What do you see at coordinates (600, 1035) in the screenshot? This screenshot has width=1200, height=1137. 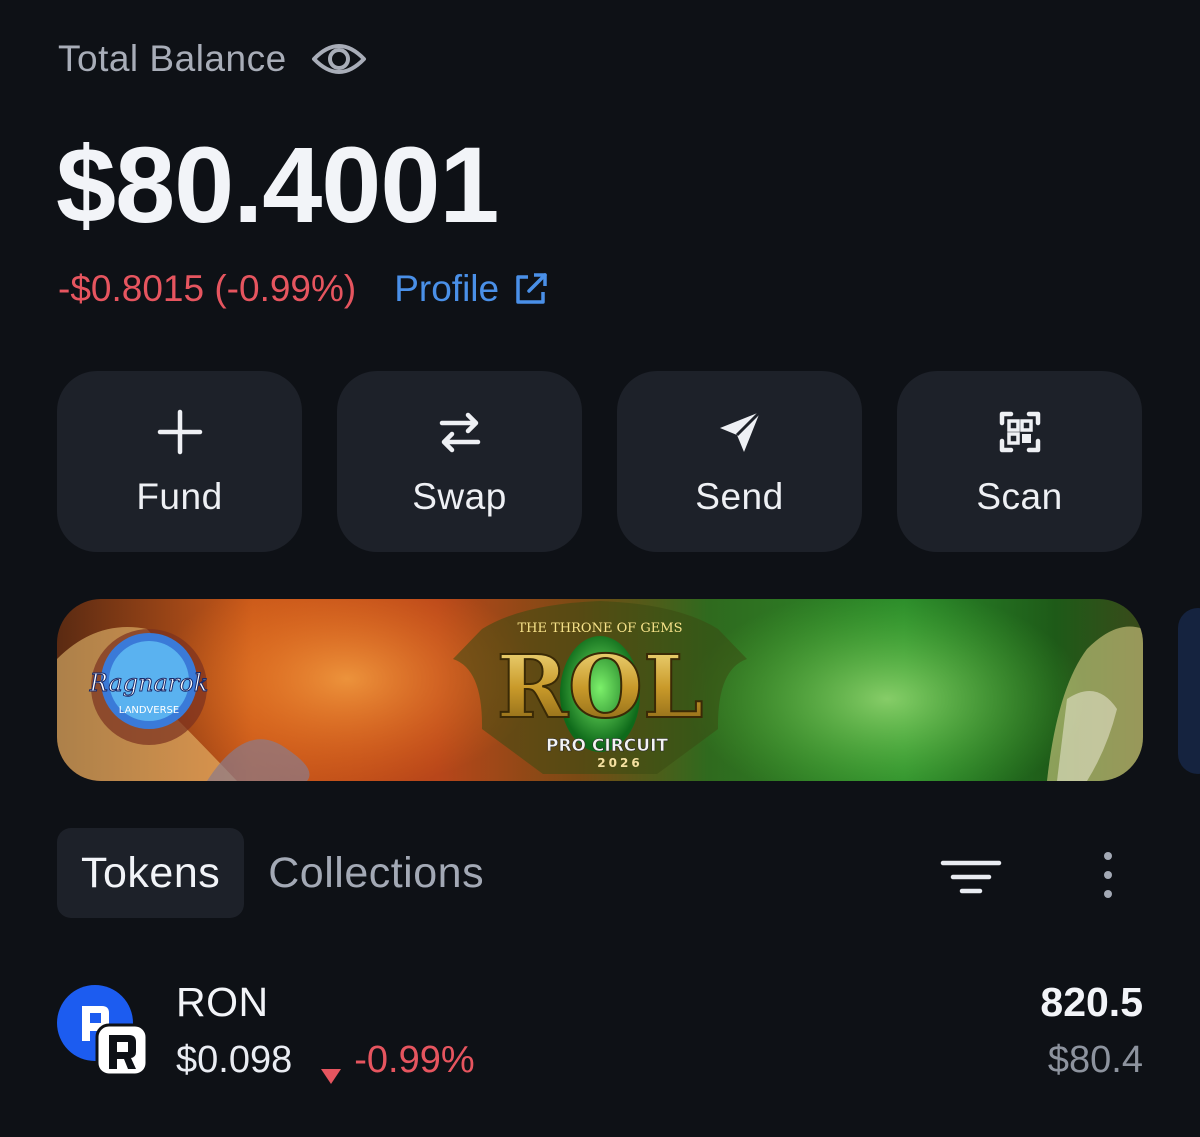 I see `token-row-ron: RON $0.098 -0.99% 820.5 $80.4` at bounding box center [600, 1035].